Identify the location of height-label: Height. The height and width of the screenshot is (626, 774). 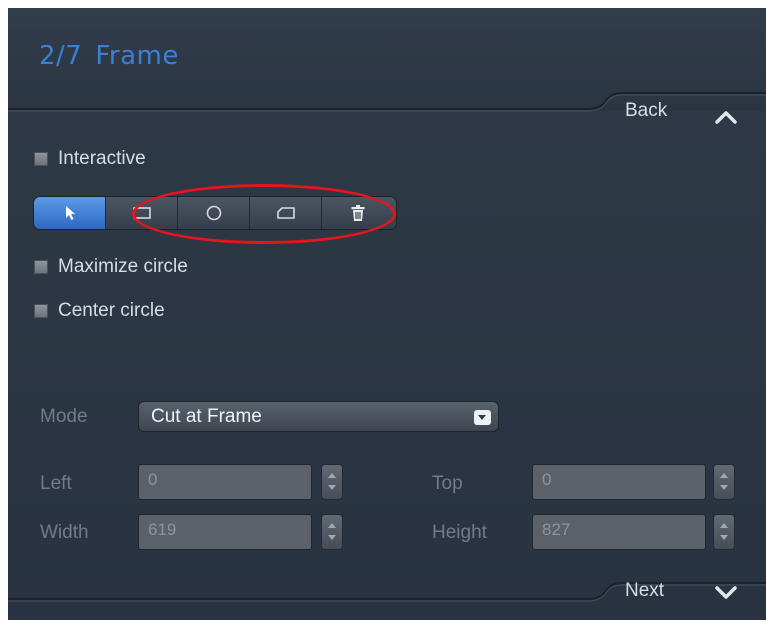
(459, 532).